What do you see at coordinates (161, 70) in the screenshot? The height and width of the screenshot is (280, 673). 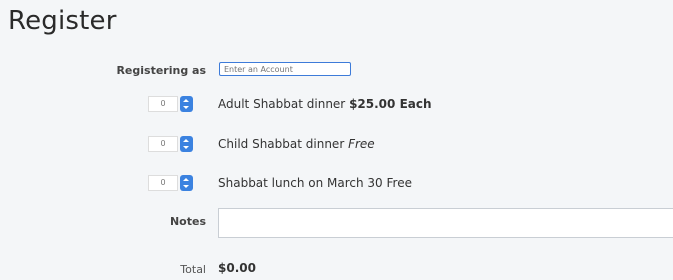 I see `registering-as-label: Registering as` at bounding box center [161, 70].